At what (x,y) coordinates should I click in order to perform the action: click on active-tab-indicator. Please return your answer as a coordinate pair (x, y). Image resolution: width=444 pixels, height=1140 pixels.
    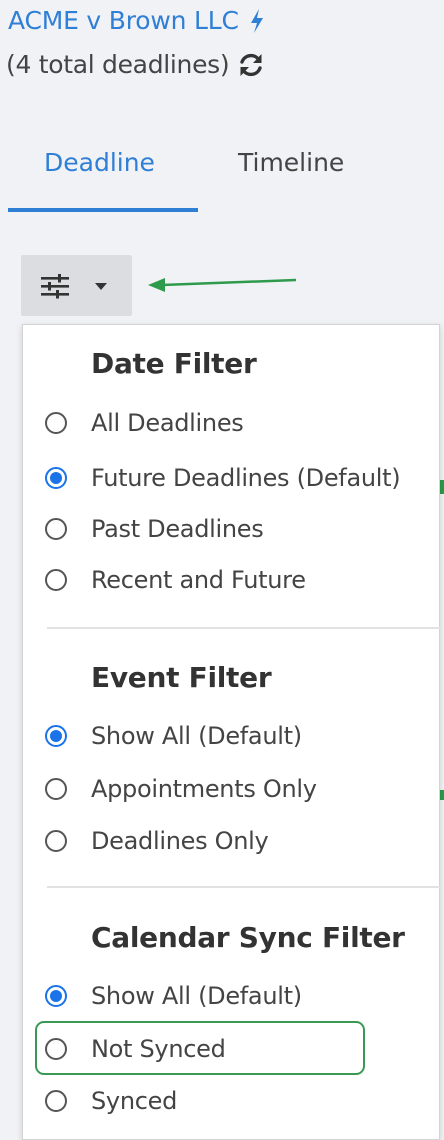
    Looking at the image, I should click on (103, 210).